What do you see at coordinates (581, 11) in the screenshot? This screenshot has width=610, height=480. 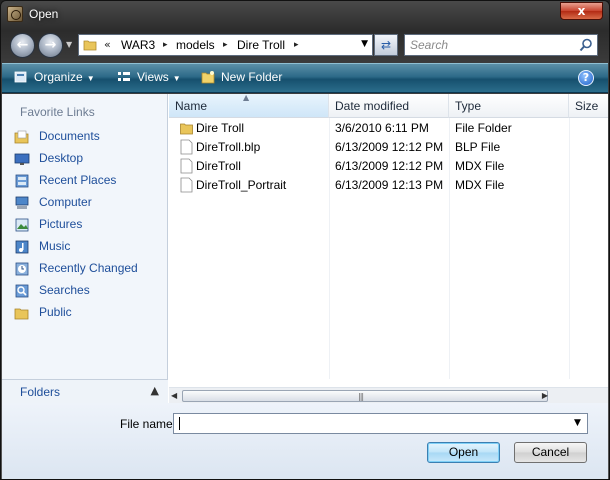 I see `close-button: x` at bounding box center [581, 11].